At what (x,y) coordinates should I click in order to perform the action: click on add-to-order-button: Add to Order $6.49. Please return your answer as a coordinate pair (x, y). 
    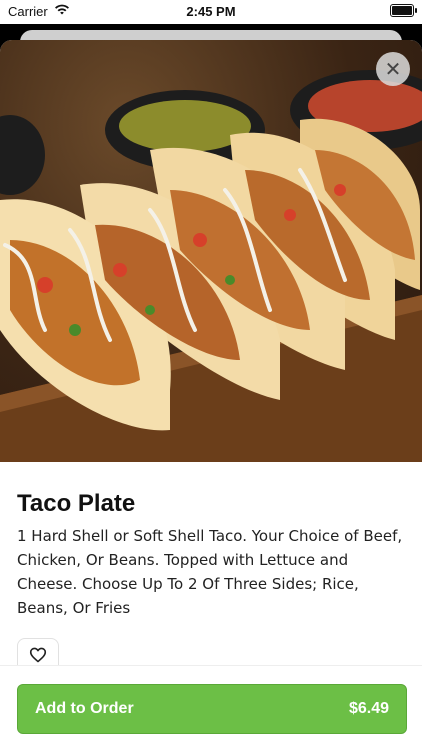
    Looking at the image, I should click on (212, 709).